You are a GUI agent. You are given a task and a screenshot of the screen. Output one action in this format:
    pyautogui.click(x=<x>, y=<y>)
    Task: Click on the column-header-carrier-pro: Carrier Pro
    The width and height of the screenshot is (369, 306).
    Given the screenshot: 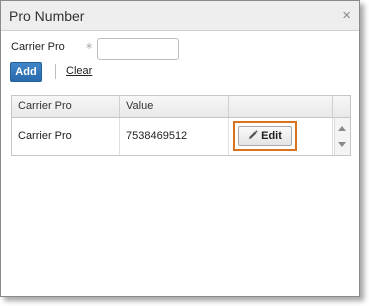 What is the action you would take?
    pyautogui.click(x=66, y=106)
    